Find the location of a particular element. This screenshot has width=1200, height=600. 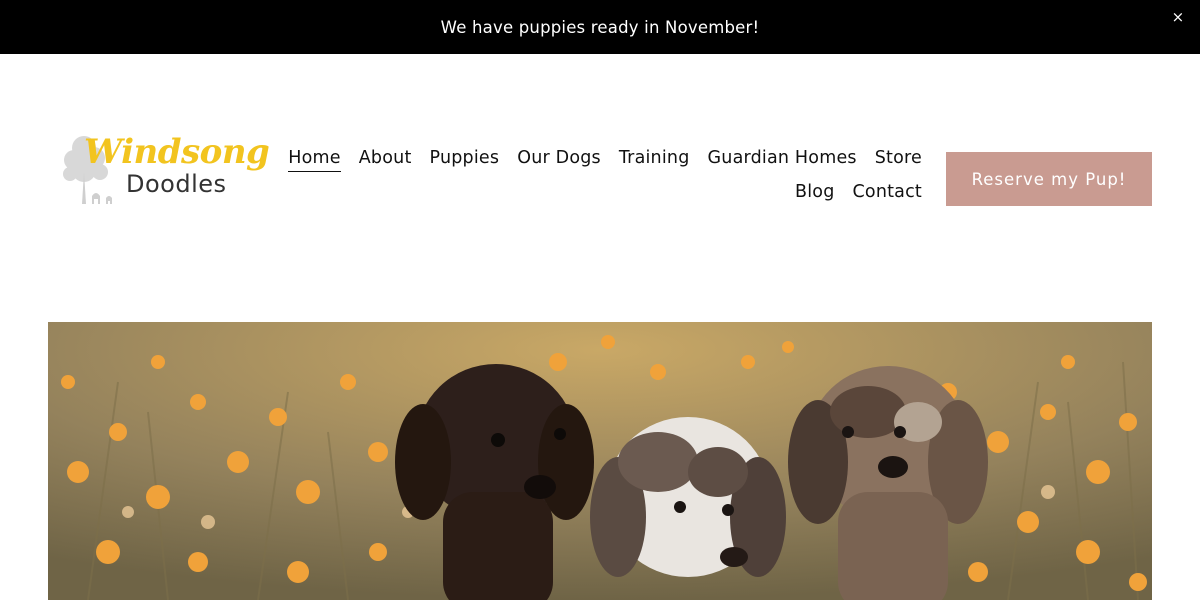

site-logo: Windsong Doodles is located at coordinates (166, 169).